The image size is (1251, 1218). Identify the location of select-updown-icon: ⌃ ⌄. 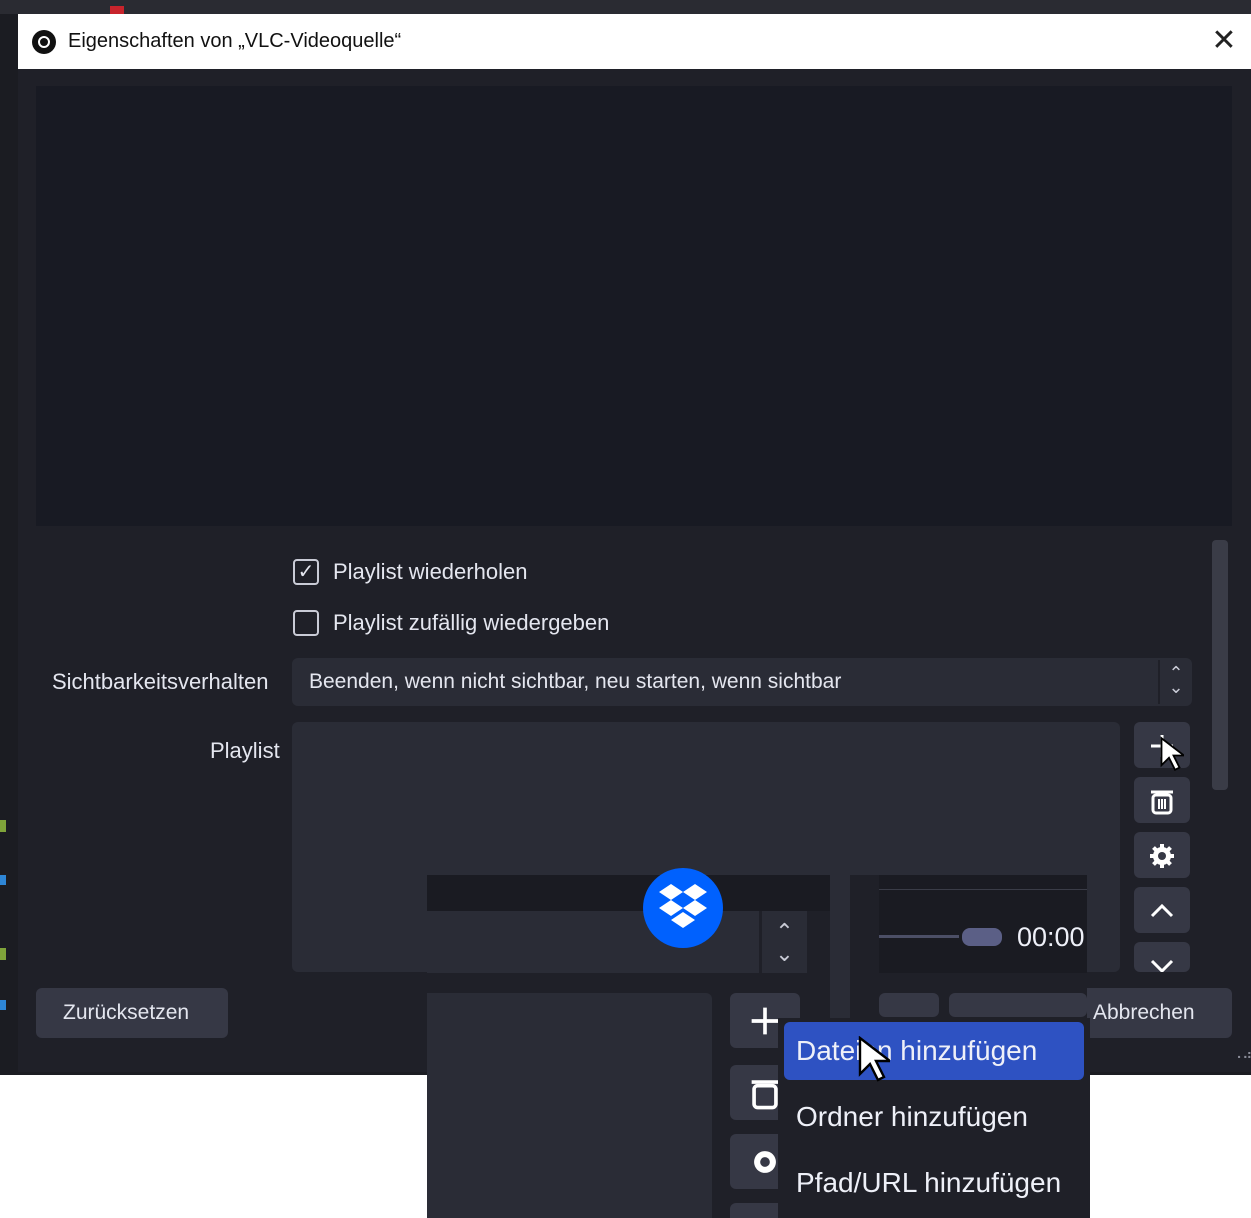
(1176, 680).